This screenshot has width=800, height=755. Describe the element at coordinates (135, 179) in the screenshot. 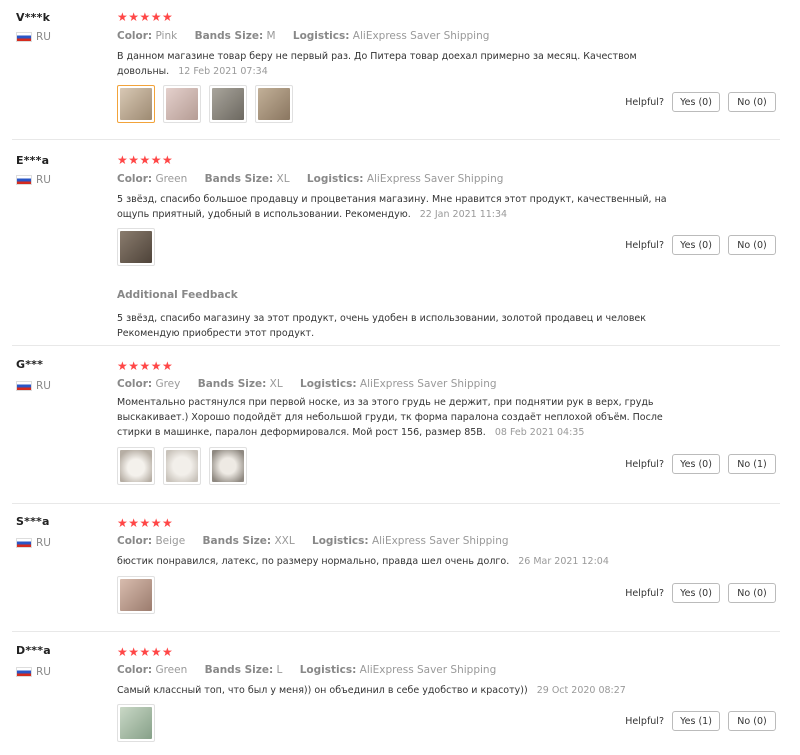

I see `color-label: Color:` at that location.